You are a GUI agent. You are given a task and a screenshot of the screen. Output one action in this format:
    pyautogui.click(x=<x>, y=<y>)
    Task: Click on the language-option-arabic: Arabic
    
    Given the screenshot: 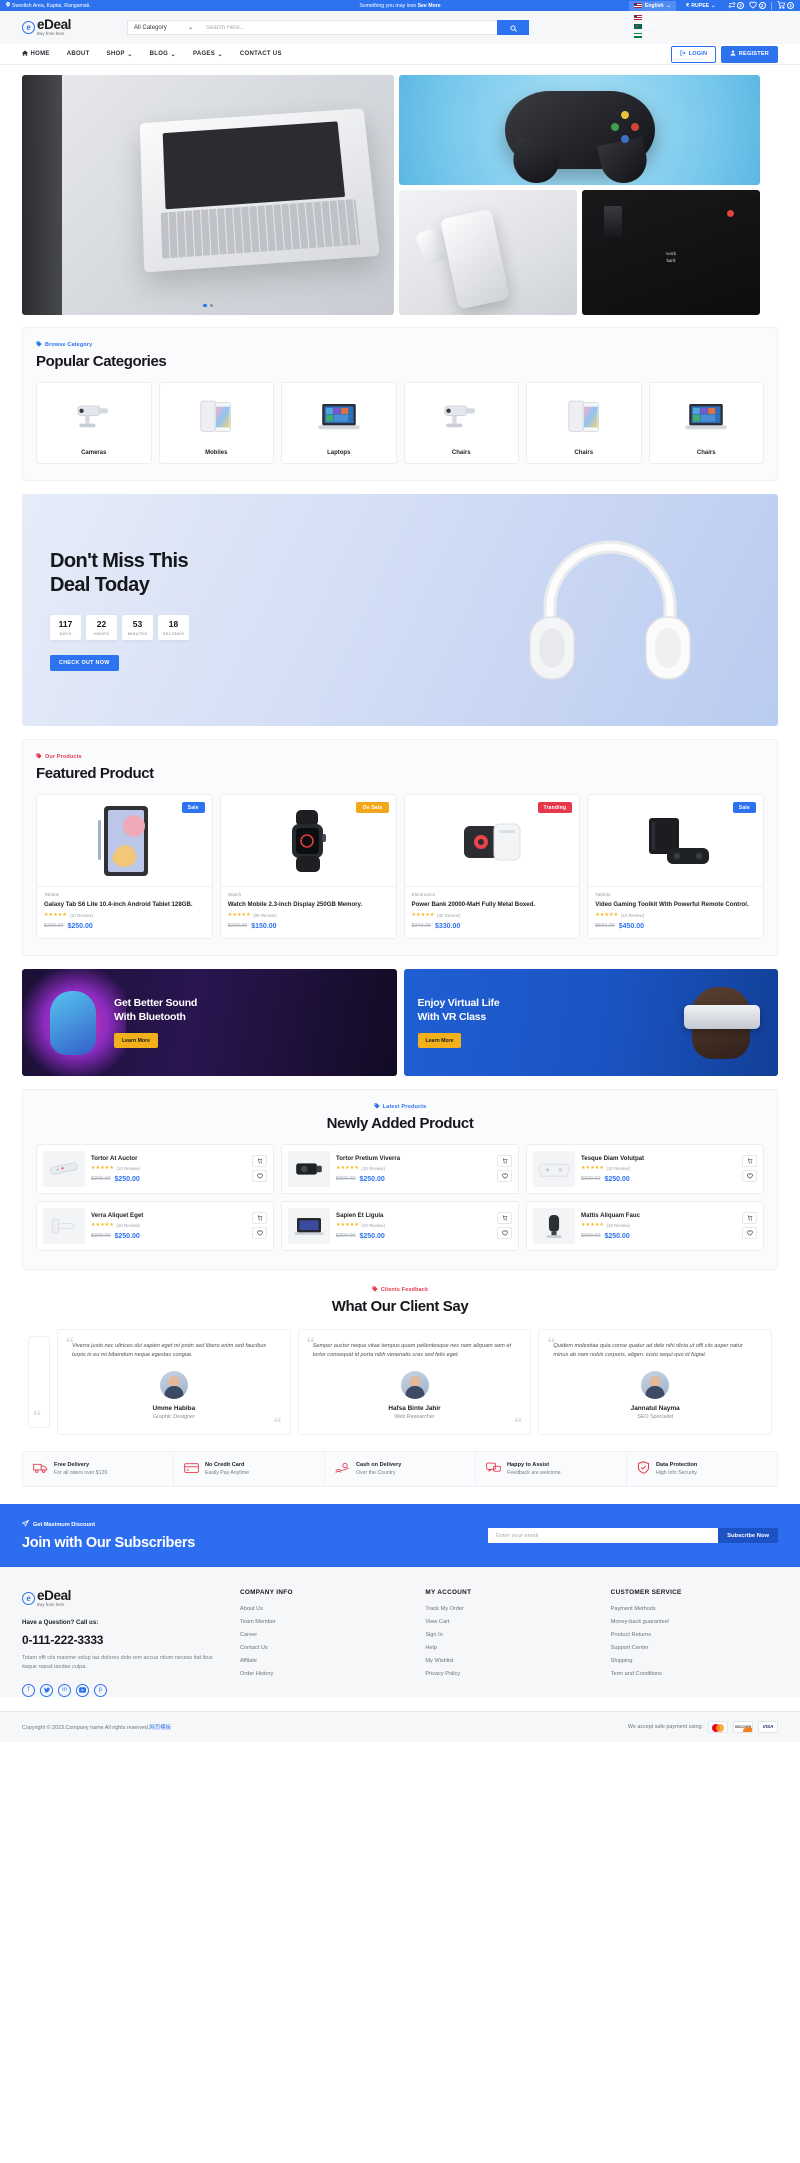 What is the action you would take?
    pyautogui.click(x=655, y=35)
    